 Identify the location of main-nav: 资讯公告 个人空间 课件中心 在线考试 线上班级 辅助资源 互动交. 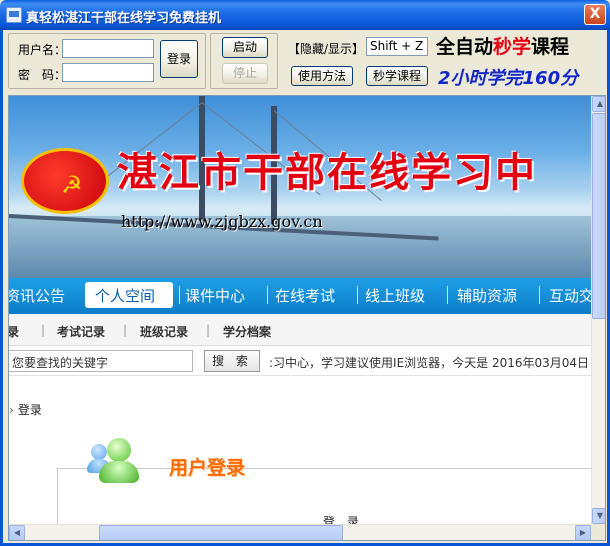
(300, 296).